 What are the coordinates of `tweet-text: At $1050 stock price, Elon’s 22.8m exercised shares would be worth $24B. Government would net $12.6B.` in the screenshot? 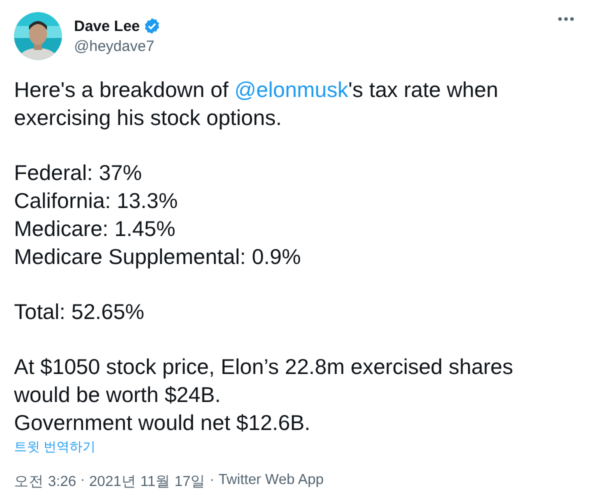 It's located at (264, 395).